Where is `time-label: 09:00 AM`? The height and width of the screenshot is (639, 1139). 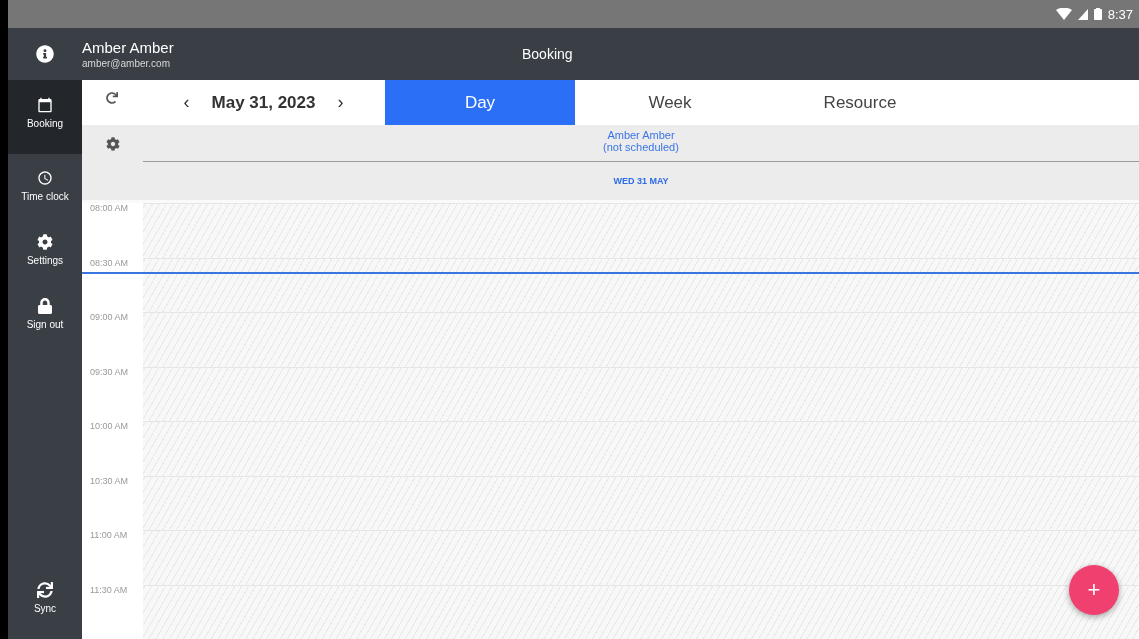
time-label: 09:00 AM is located at coordinates (109, 317).